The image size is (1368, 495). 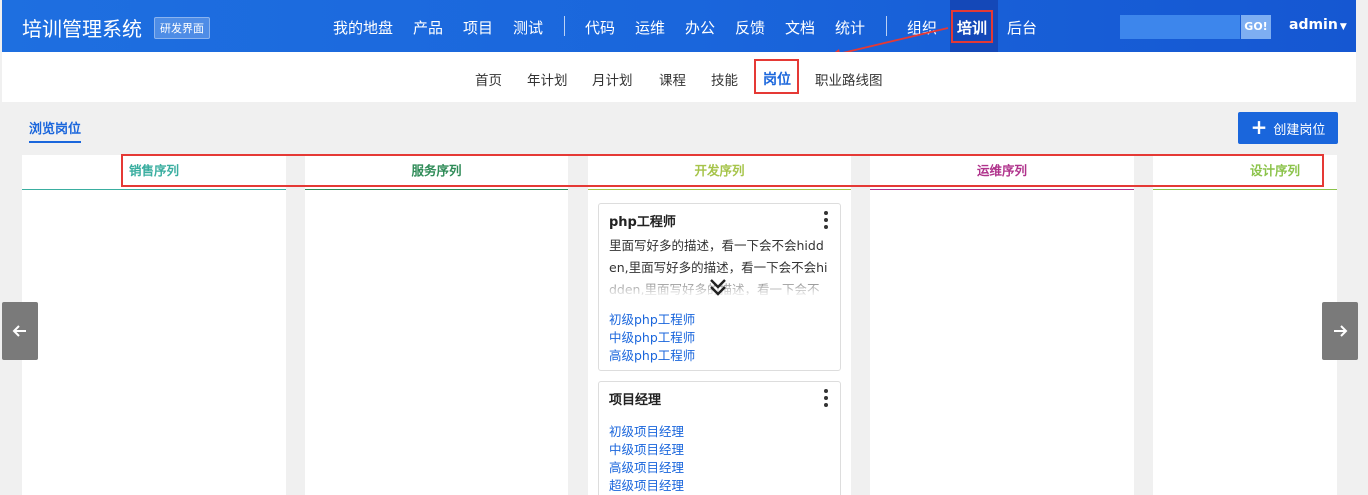 What do you see at coordinates (488, 79) in the screenshot?
I see `subnav-home: 首页` at bounding box center [488, 79].